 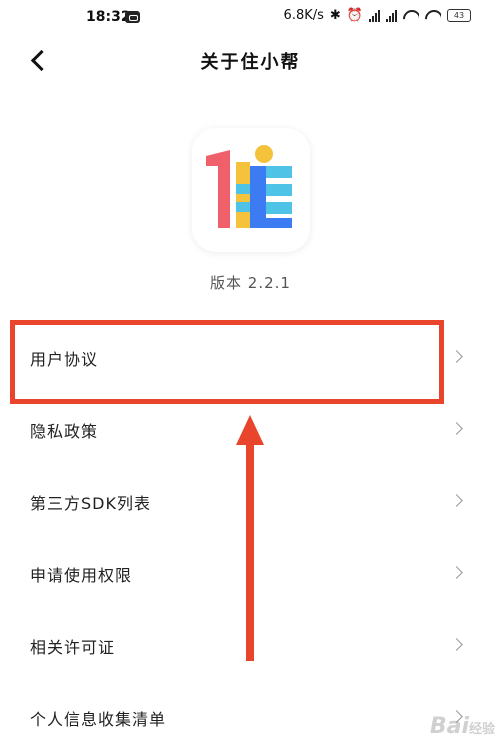 I want to click on page-title: 关于住小帮, so click(x=250, y=62).